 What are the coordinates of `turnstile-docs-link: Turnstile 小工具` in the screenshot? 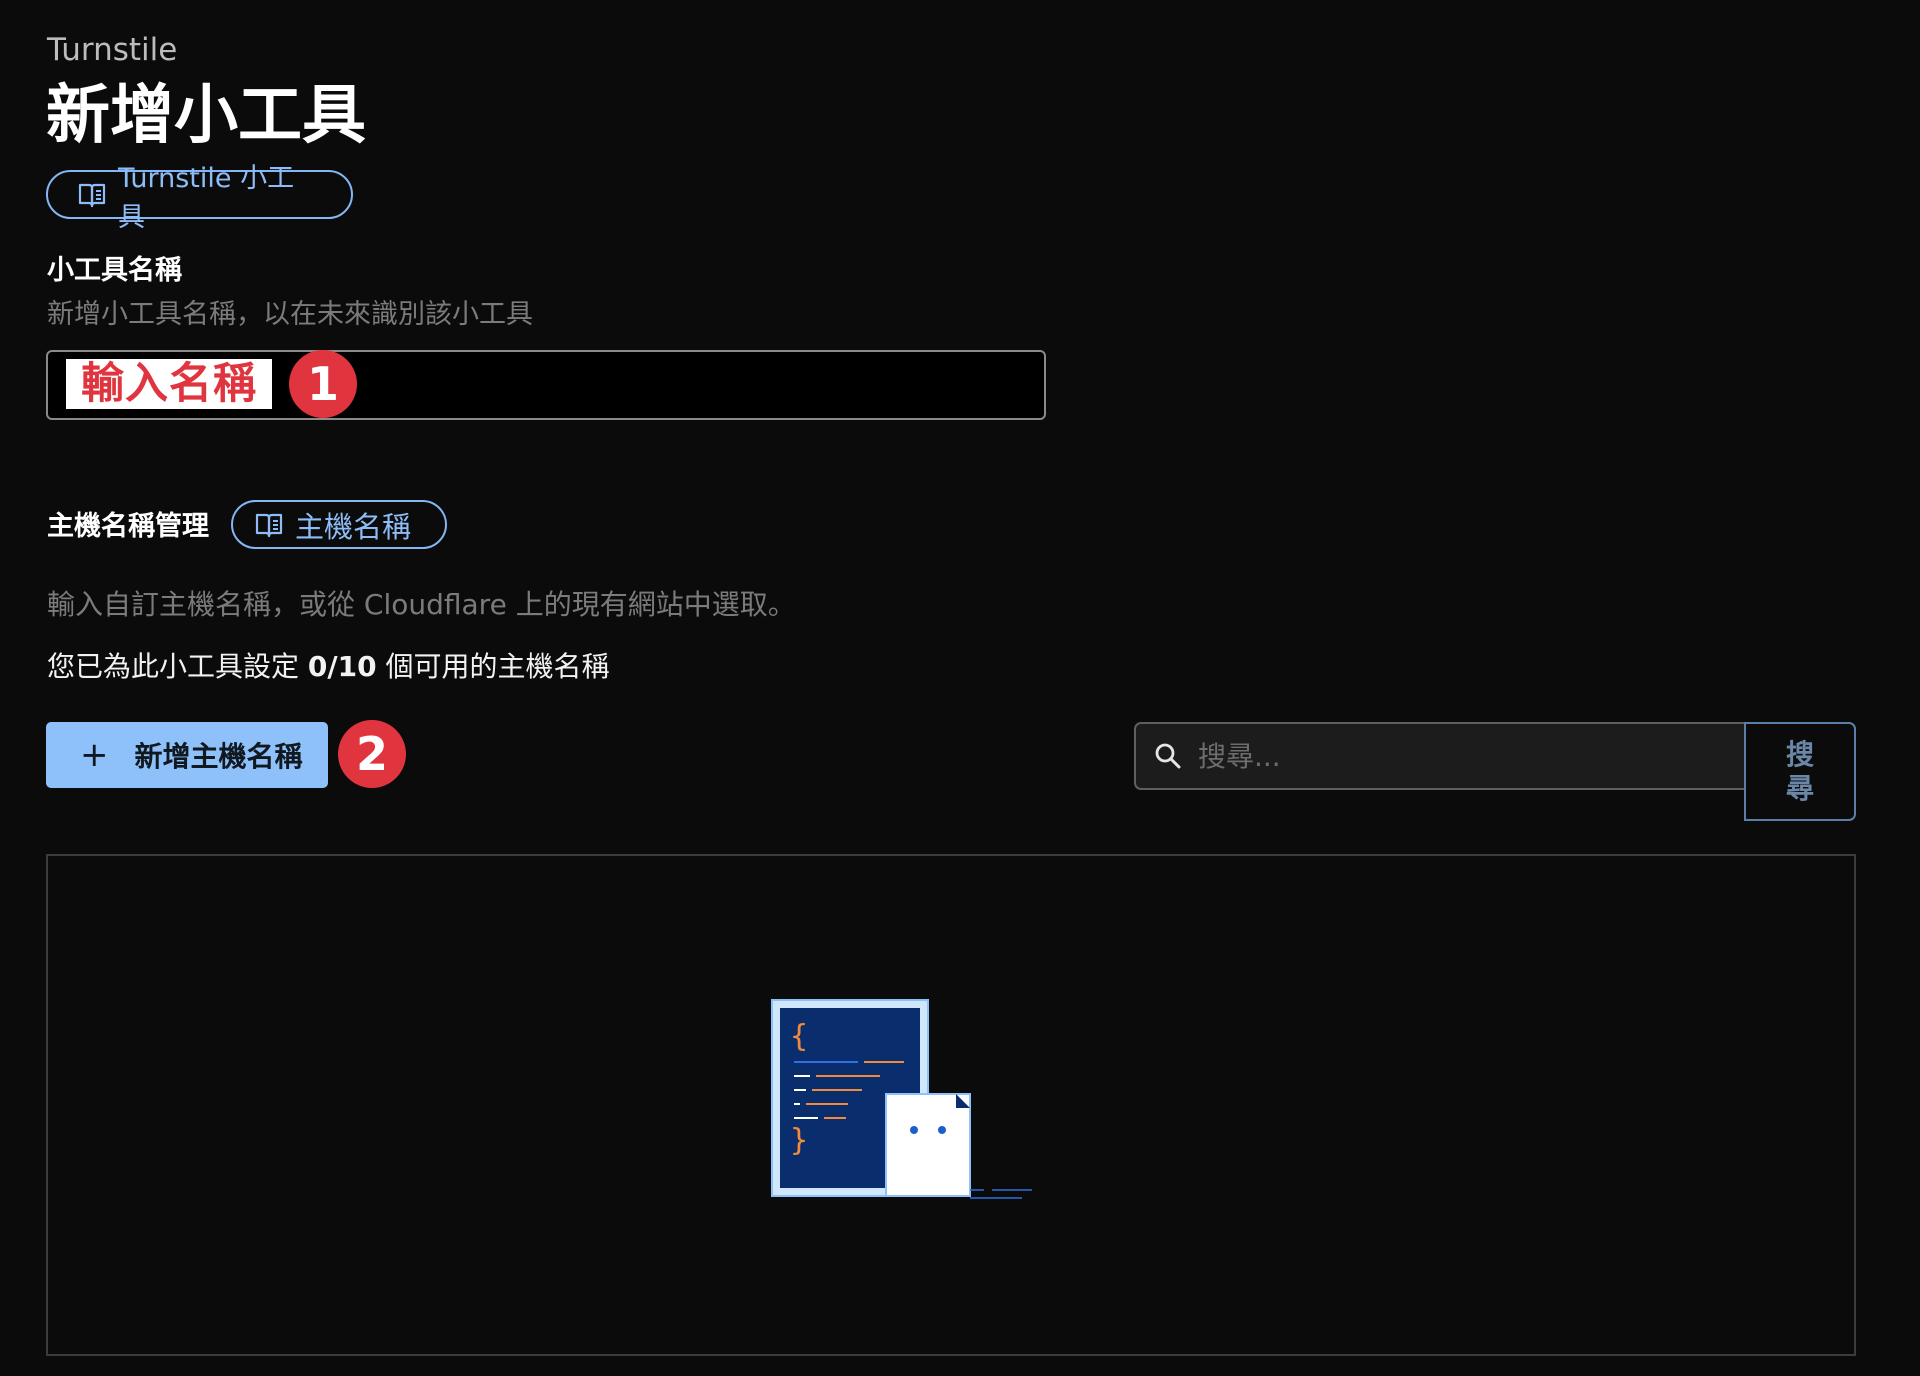 It's located at (199, 198).